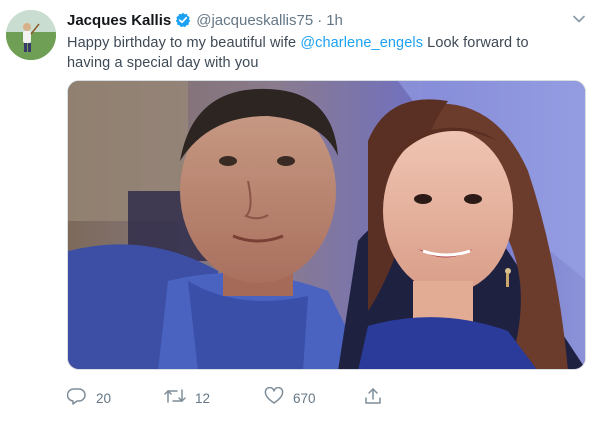 This screenshot has height=421, width=600. Describe the element at coordinates (274, 398) in the screenshot. I see `heart-icon` at that location.